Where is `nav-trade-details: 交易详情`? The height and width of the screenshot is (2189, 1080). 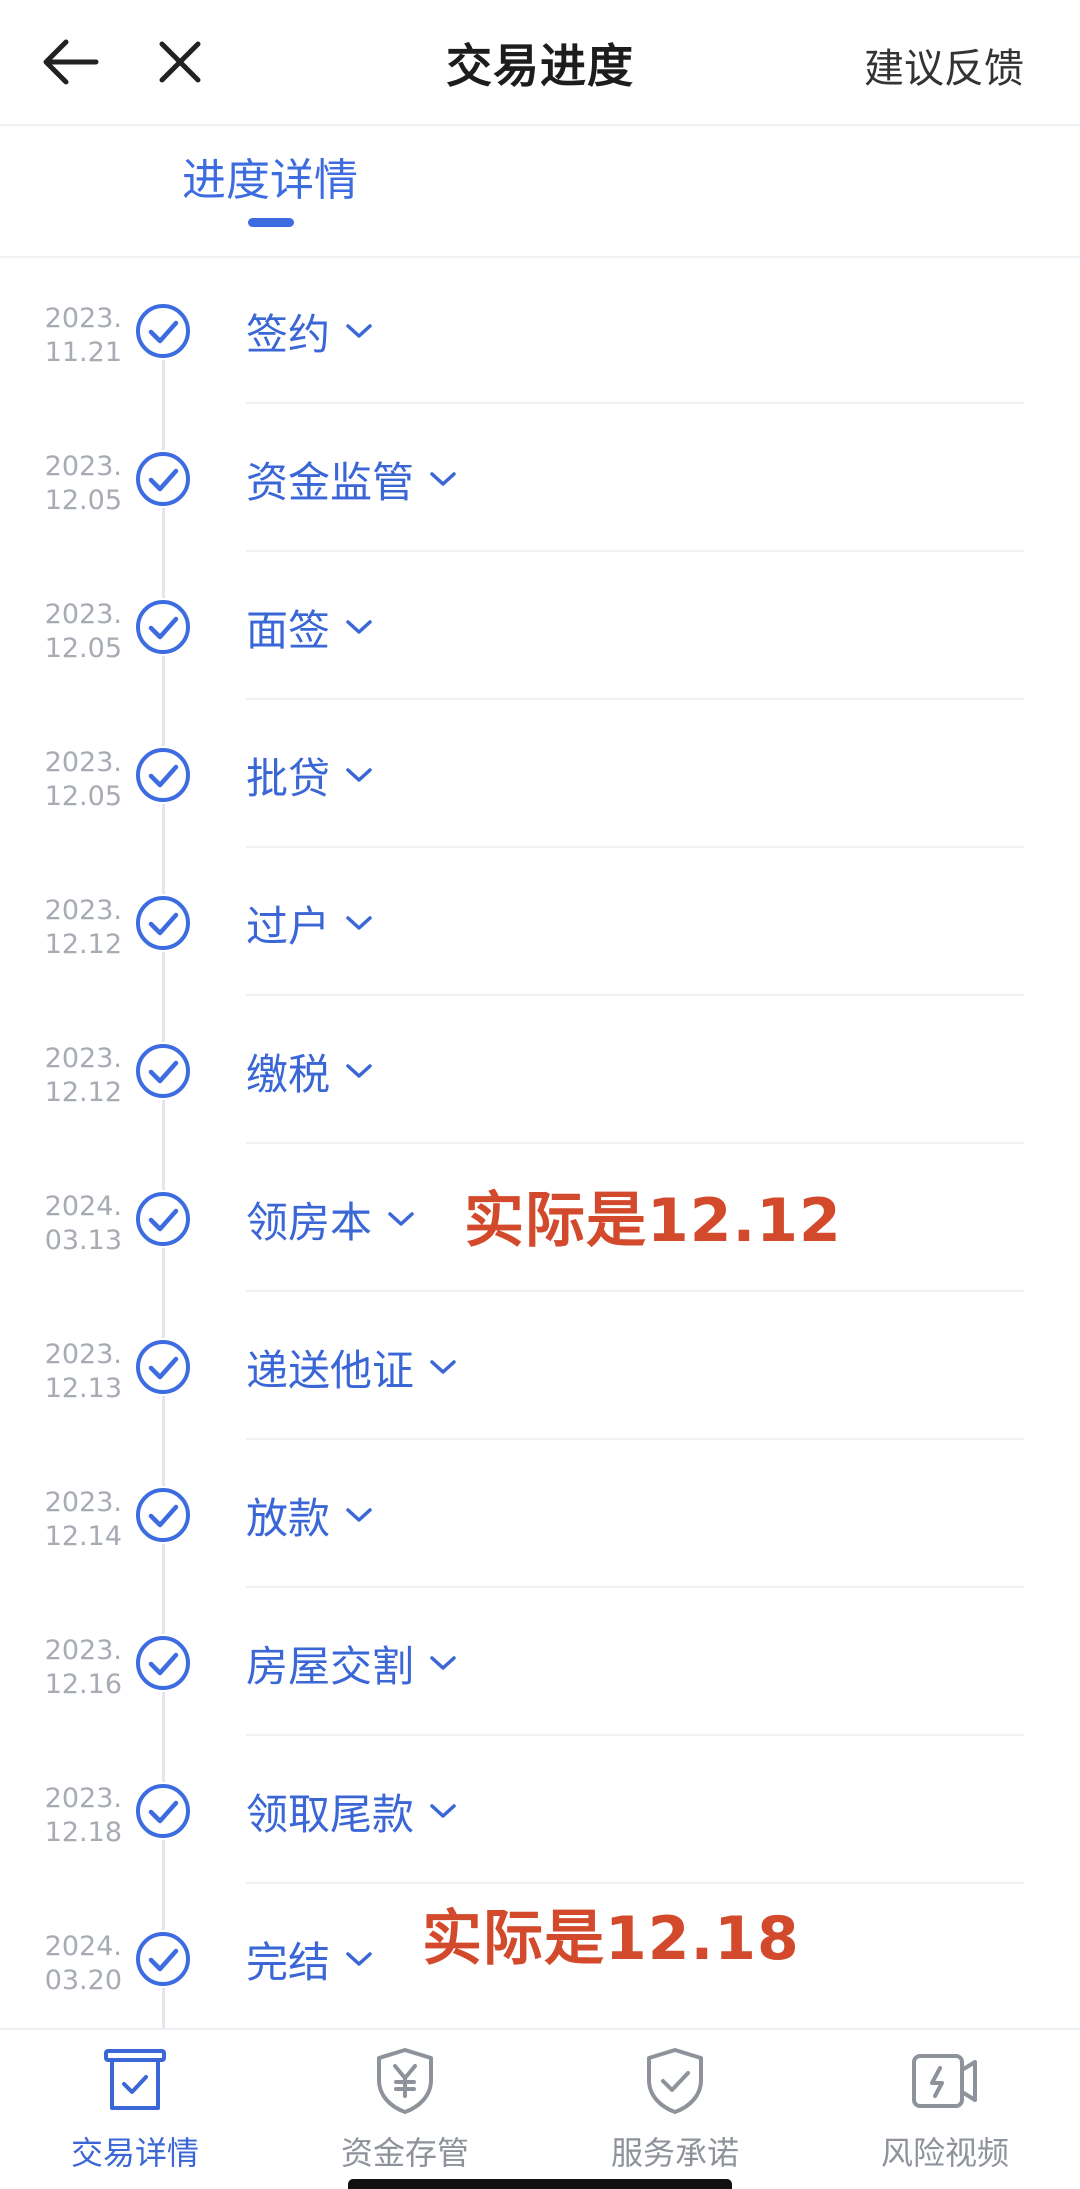
nav-trade-details: 交易详情 is located at coordinates (135, 2109).